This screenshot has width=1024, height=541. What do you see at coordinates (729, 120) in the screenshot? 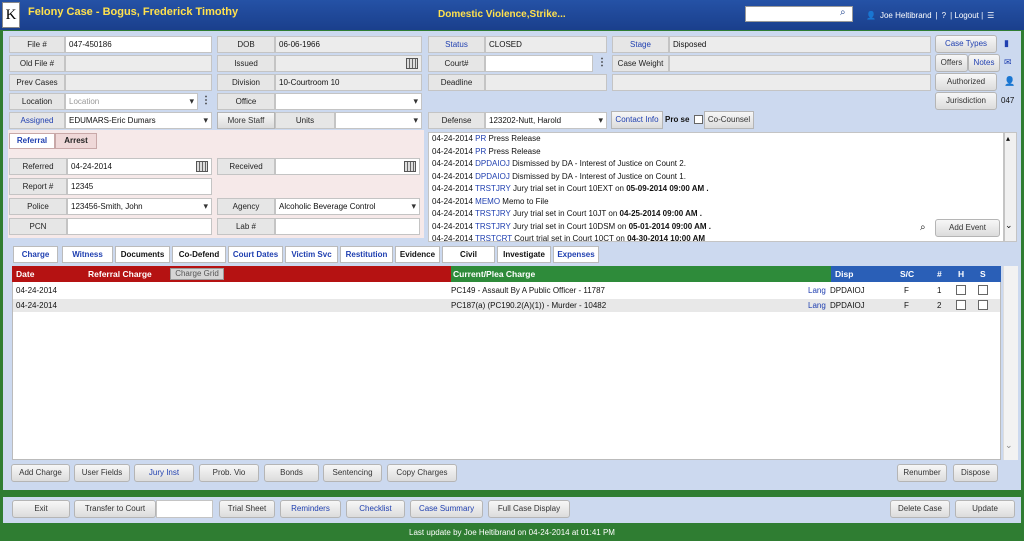
I see `co-counsel-button: Co-Counsel` at bounding box center [729, 120].